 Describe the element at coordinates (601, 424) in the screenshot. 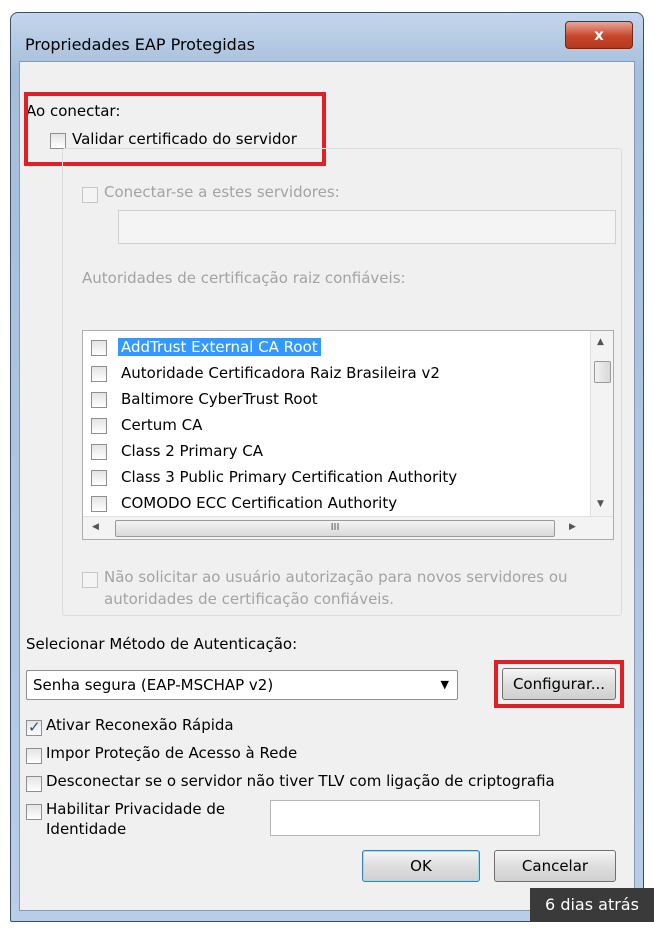

I see `vertical-scrollbar: ▲ ▼` at that location.